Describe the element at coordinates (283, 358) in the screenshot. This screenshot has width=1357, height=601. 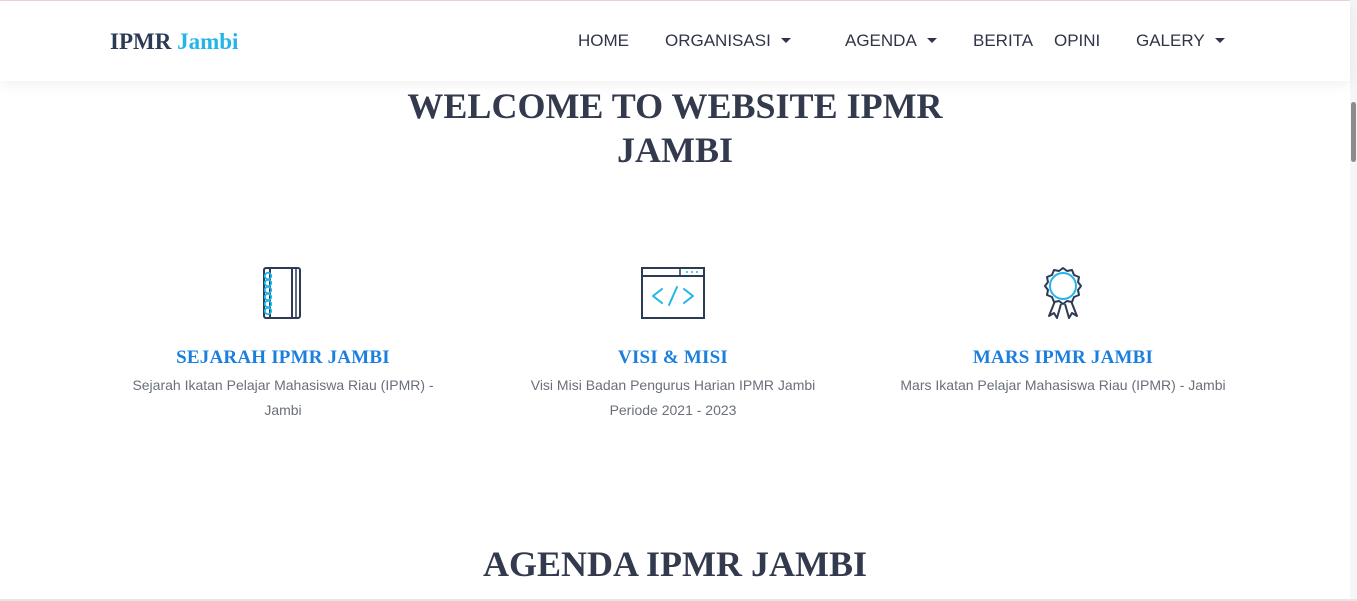
I see `feature-title: SEJARAH IPMR JAMBI` at that location.